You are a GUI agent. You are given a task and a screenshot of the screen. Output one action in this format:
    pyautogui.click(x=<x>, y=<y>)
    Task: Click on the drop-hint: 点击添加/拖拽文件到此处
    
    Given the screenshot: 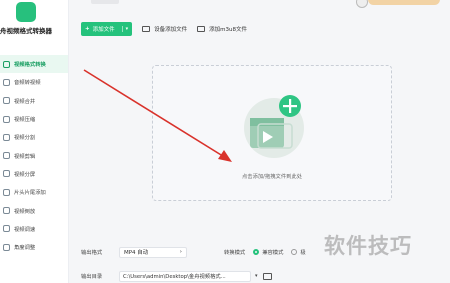 What is the action you would take?
    pyautogui.click(x=272, y=177)
    